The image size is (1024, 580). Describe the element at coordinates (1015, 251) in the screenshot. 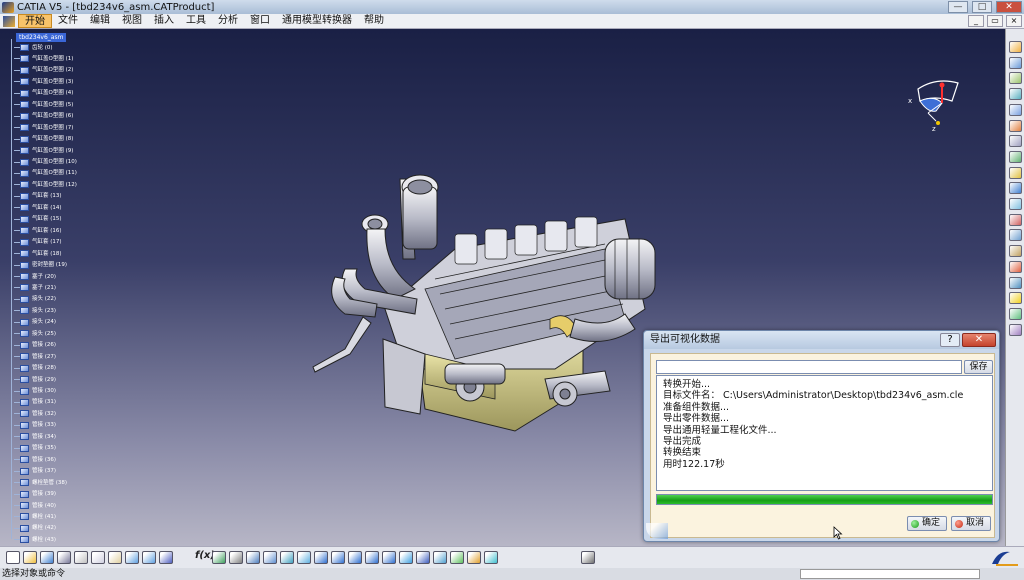

I see `snap-icon` at that location.